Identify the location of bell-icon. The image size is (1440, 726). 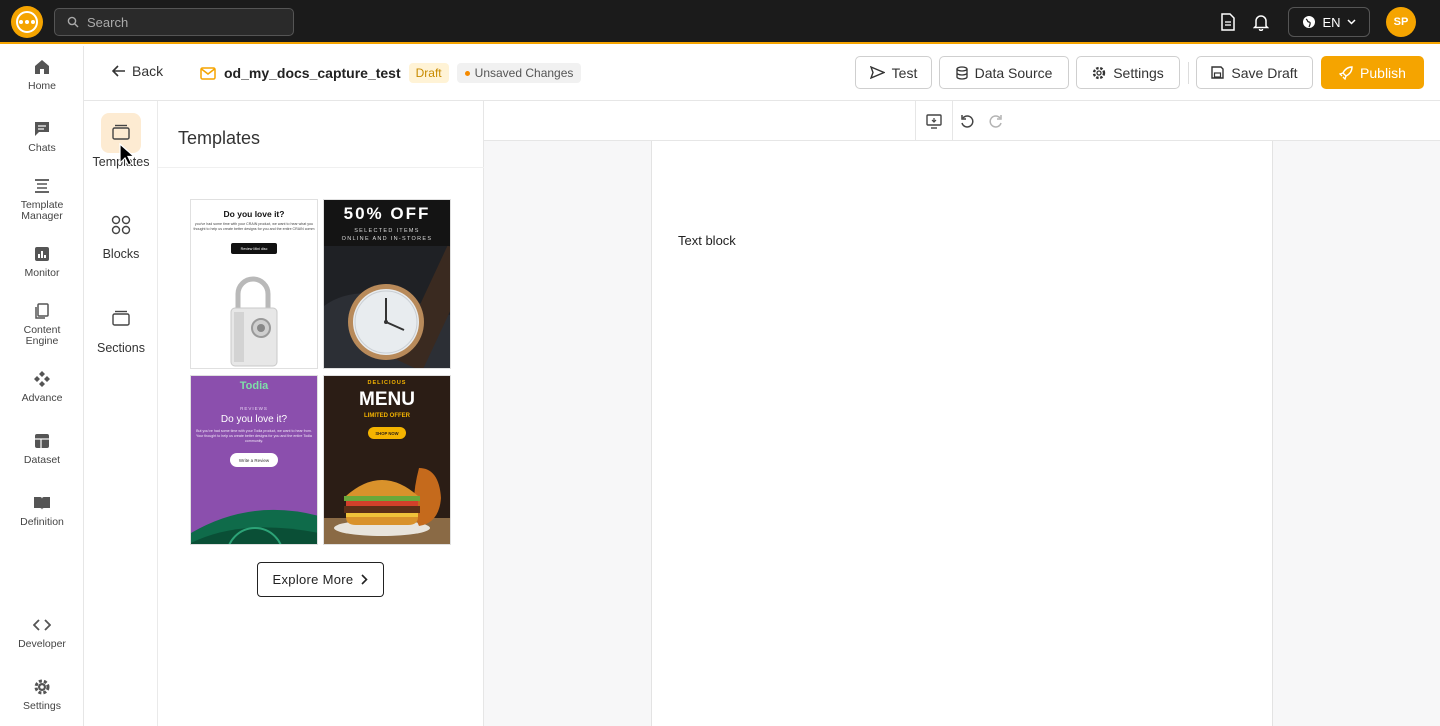
(1261, 22).